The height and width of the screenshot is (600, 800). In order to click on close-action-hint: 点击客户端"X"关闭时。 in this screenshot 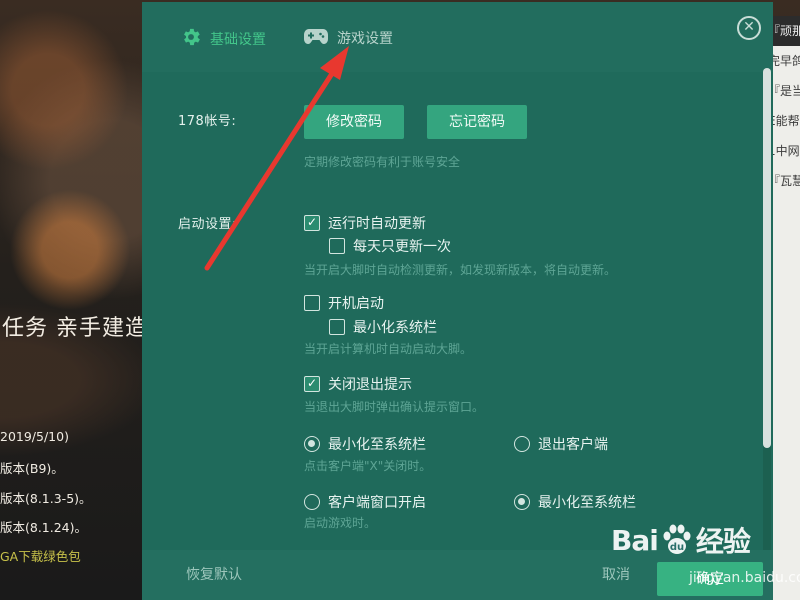, I will do `click(368, 466)`.